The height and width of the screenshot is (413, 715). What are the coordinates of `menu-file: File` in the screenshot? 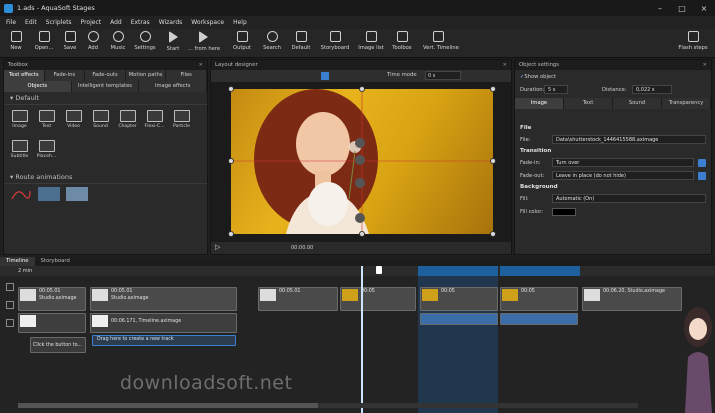 It's located at (11, 22).